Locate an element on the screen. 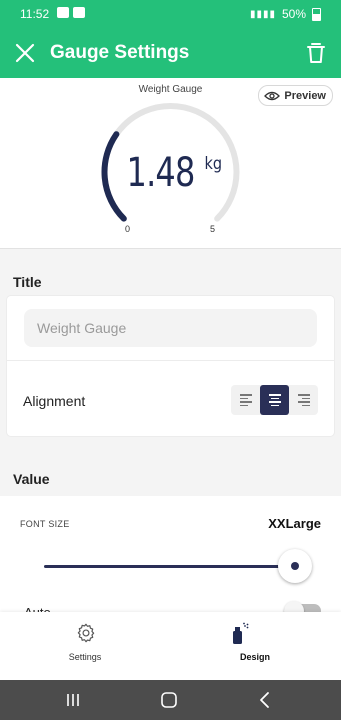  app-notification-icon is located at coordinates (79, 12).